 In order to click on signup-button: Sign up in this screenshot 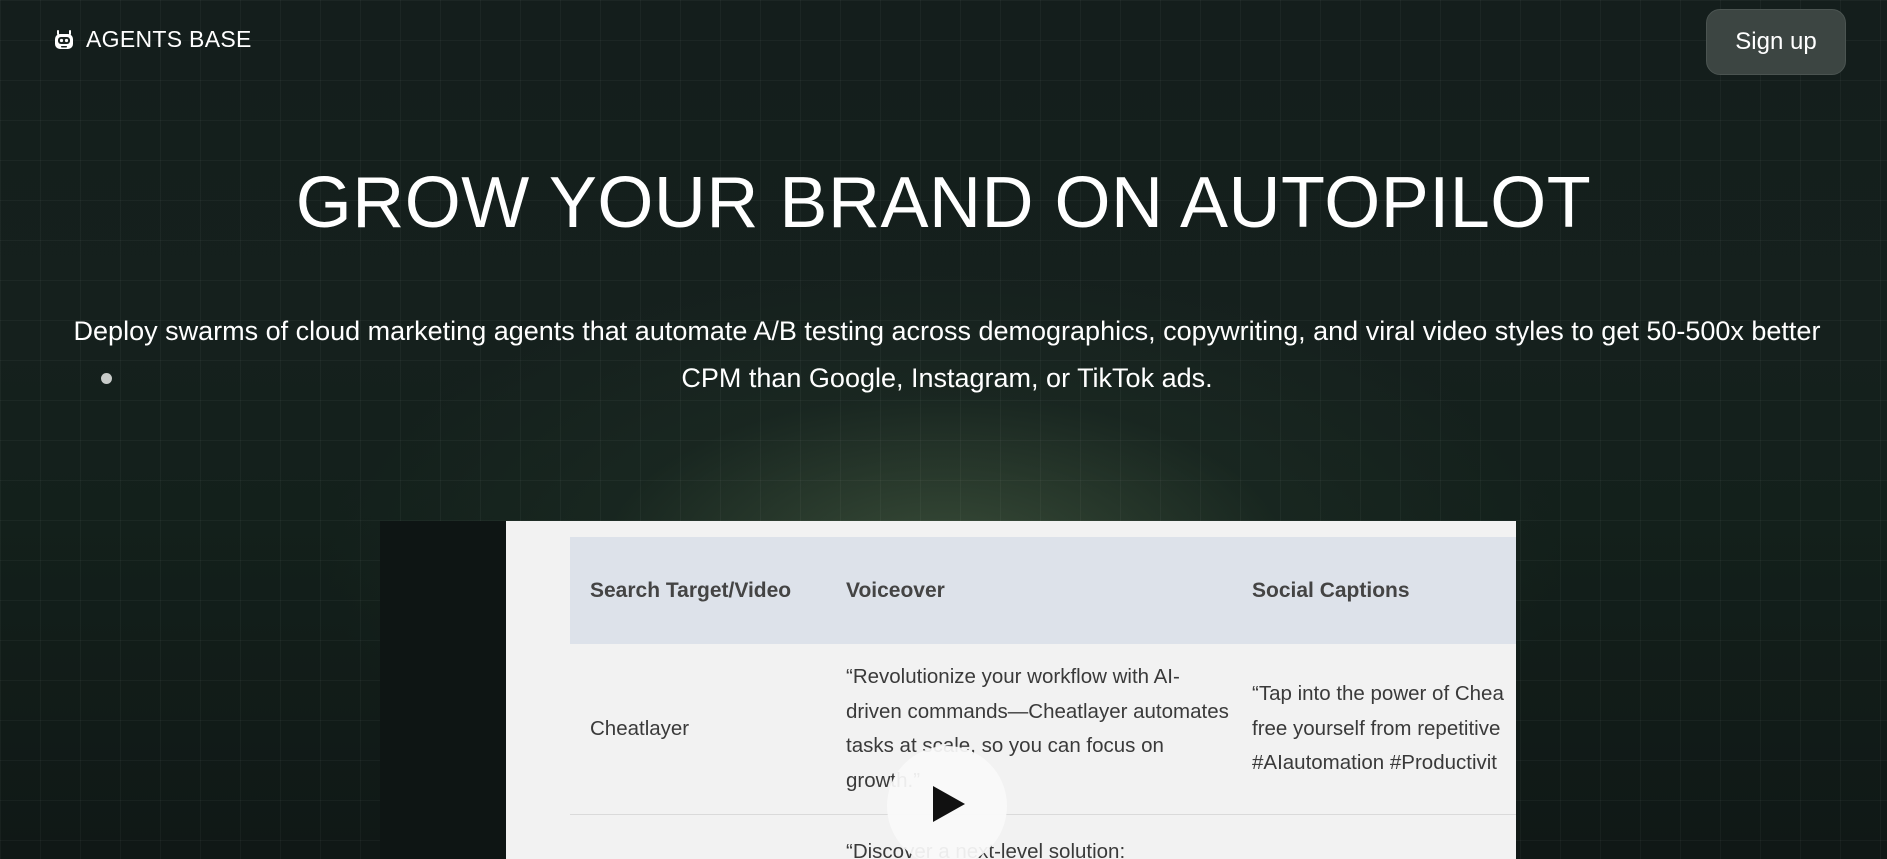, I will do `click(1776, 42)`.